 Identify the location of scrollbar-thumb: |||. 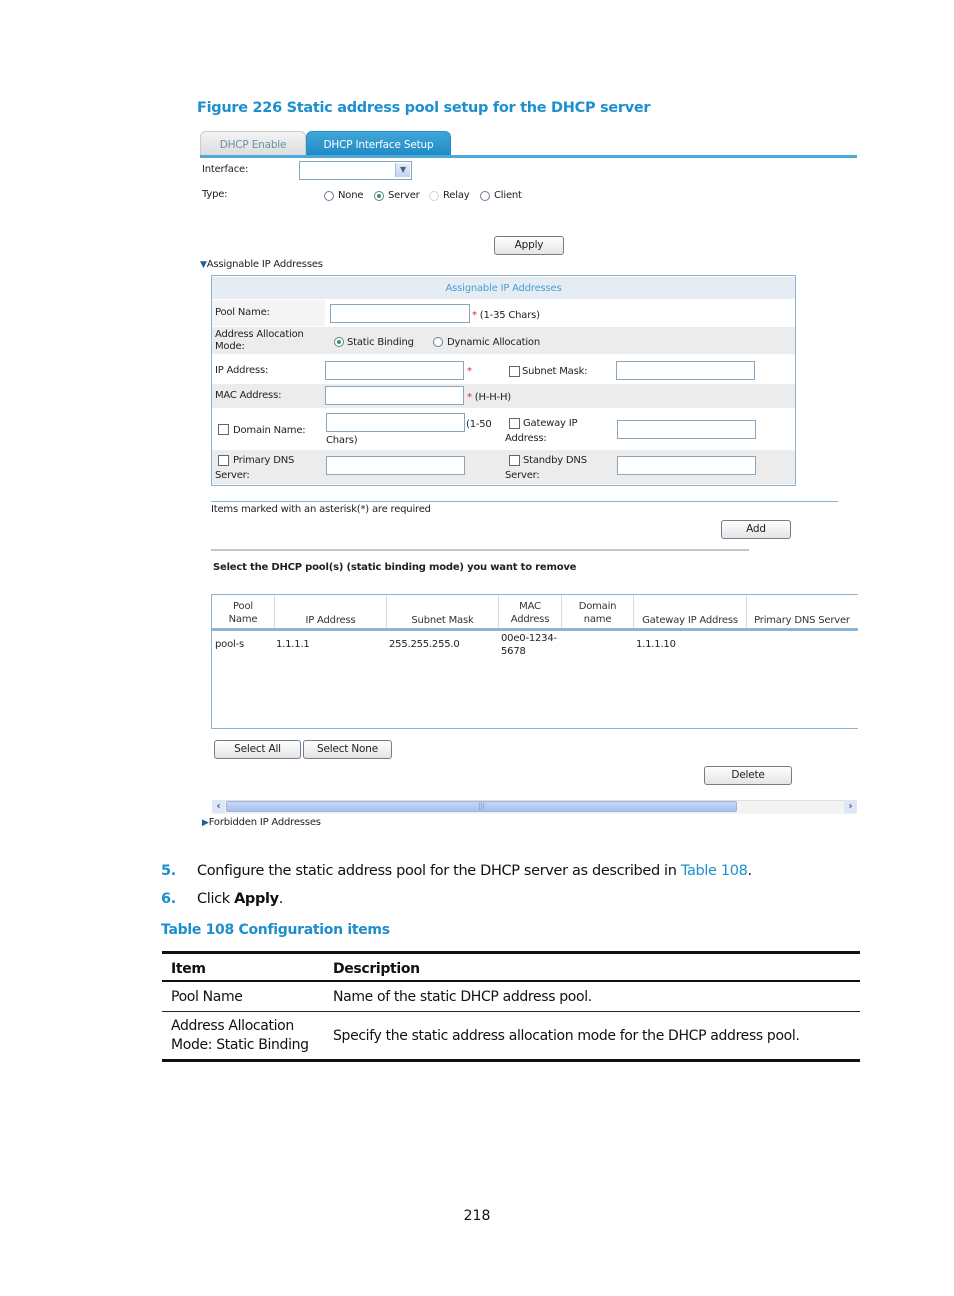
(481, 806).